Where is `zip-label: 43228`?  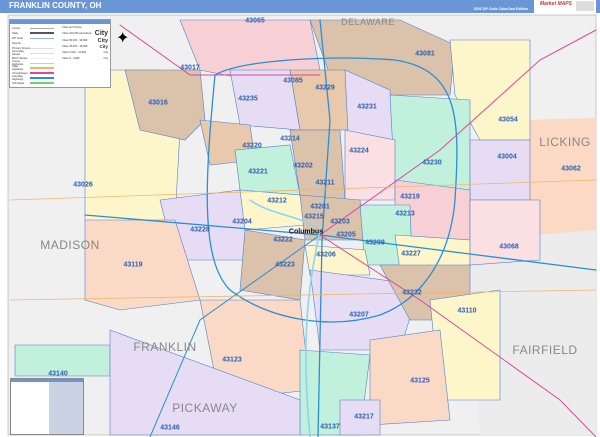
zip-label: 43228 is located at coordinates (200, 230).